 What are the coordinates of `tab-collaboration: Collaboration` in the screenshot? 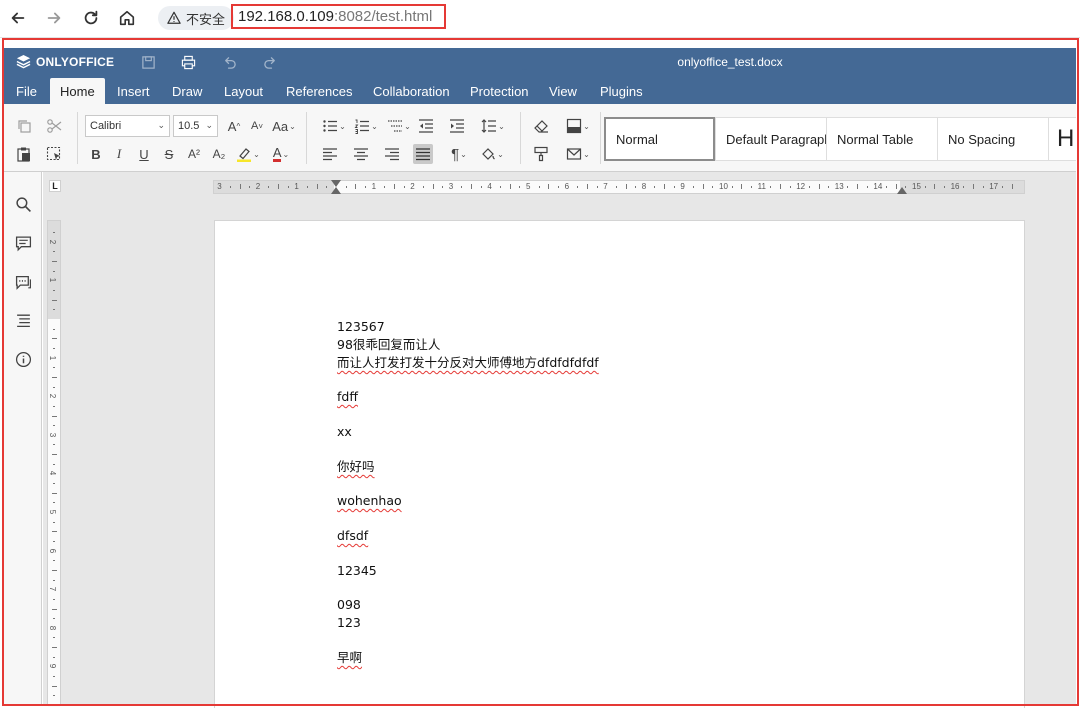 It's located at (411, 91).